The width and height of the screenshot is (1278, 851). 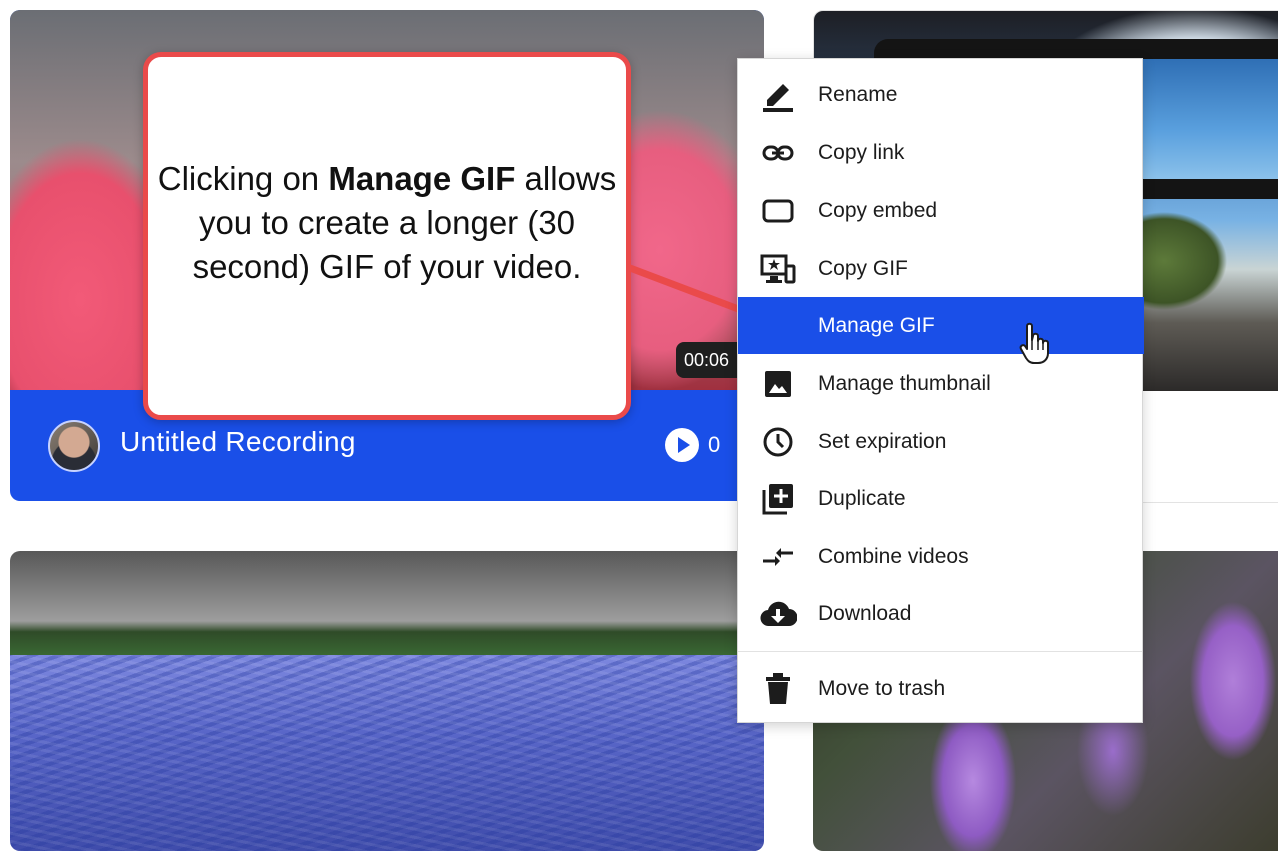 I want to click on flower-field, so click(x=387, y=753).